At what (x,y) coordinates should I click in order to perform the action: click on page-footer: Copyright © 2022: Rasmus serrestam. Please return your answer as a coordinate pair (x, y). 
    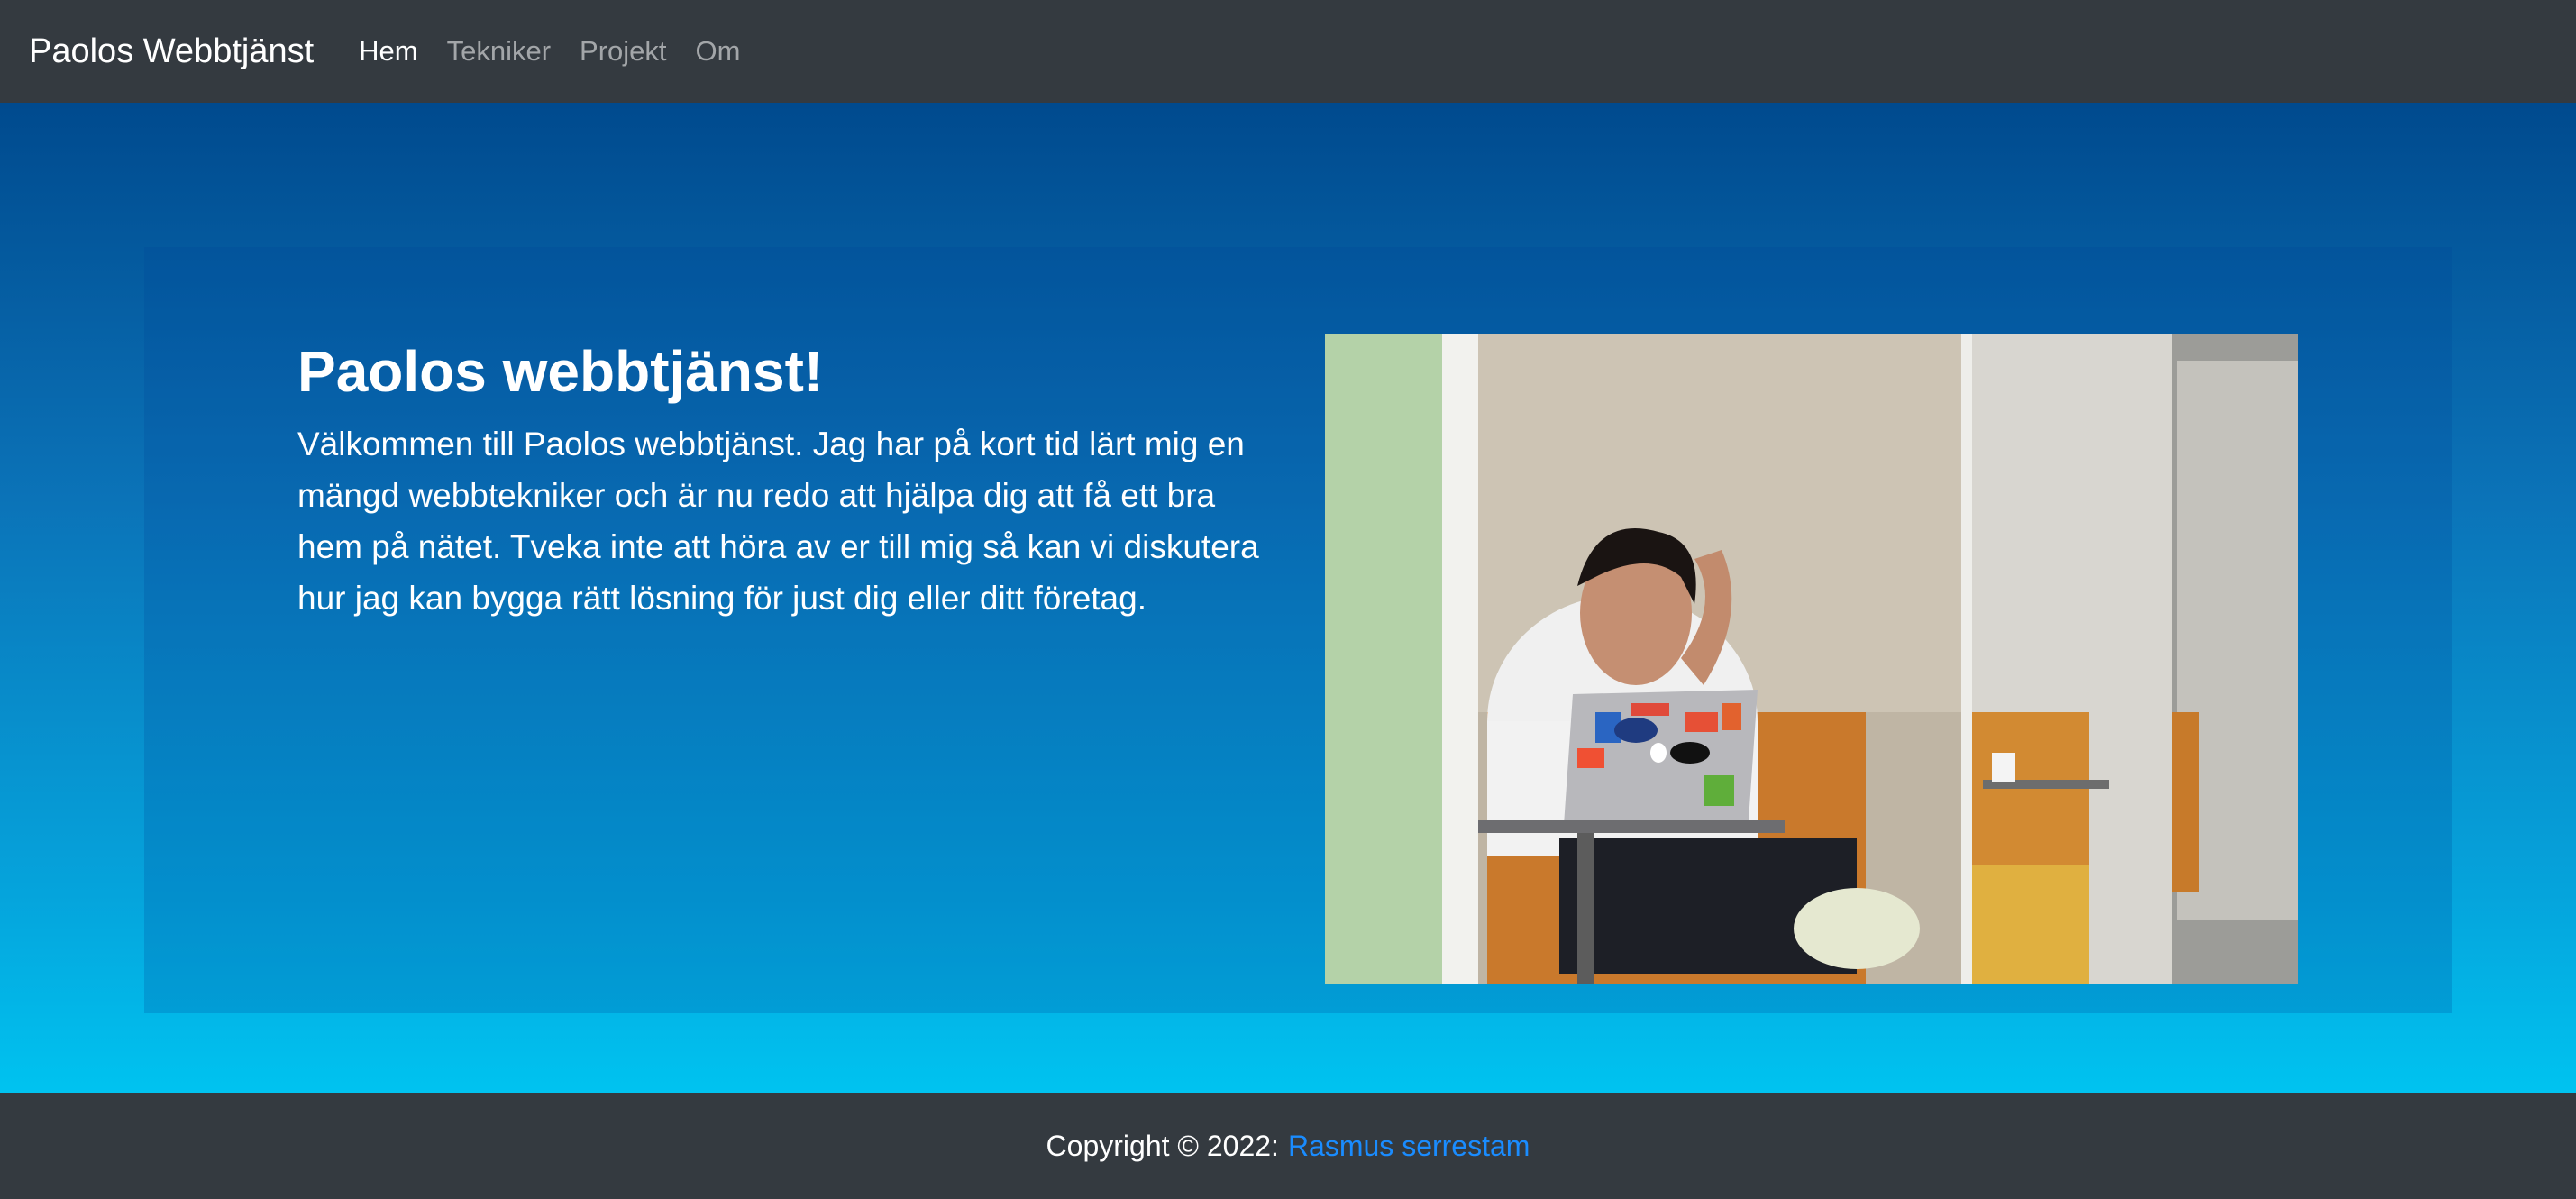
    Looking at the image, I should click on (1288, 1146).